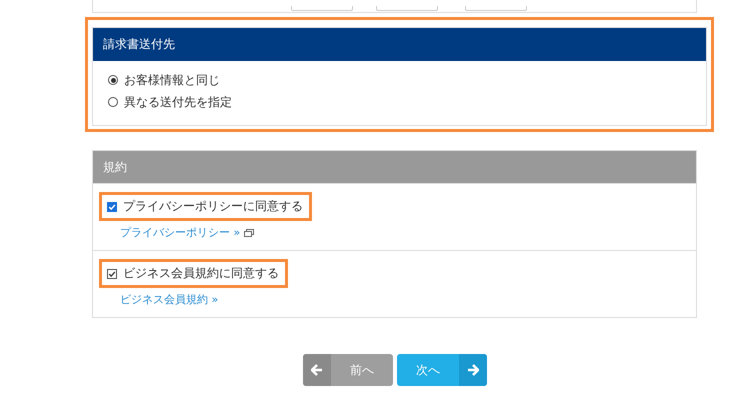 Image resolution: width=750 pixels, height=400 pixels. Describe the element at coordinates (442, 370) in the screenshot. I see `next-button: 次へ` at that location.